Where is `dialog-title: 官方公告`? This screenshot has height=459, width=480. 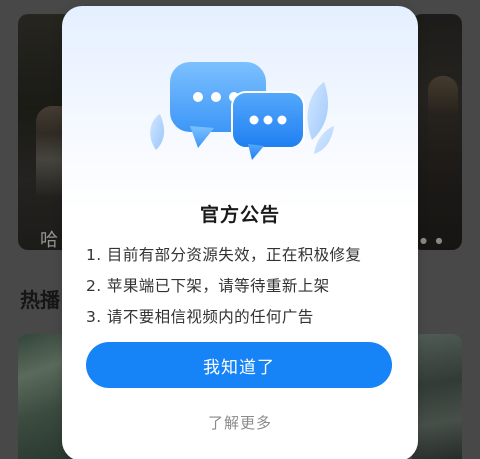
dialog-title: 官方公告 is located at coordinates (239, 215).